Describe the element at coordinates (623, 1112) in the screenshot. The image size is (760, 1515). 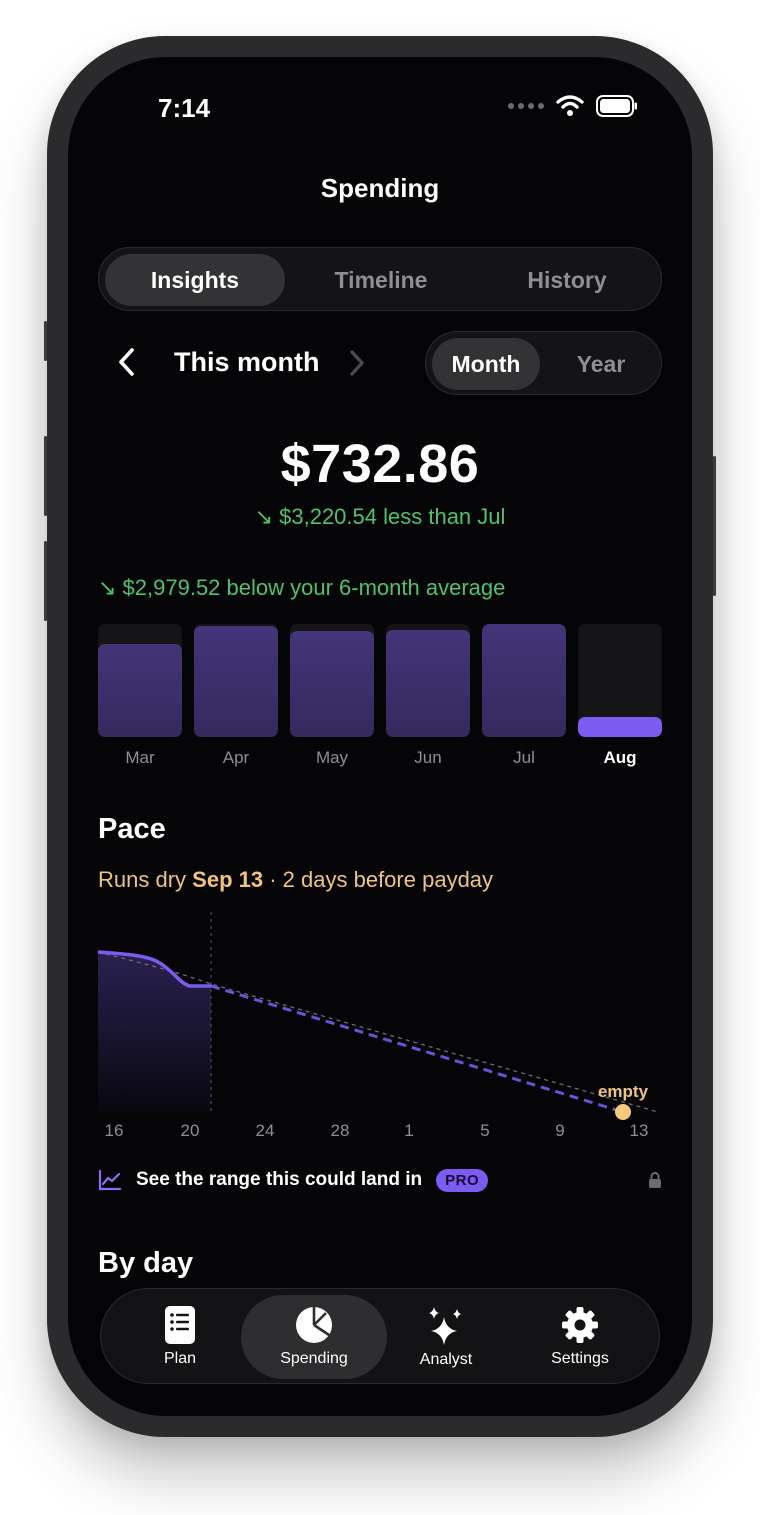
I see `empty-marker` at that location.